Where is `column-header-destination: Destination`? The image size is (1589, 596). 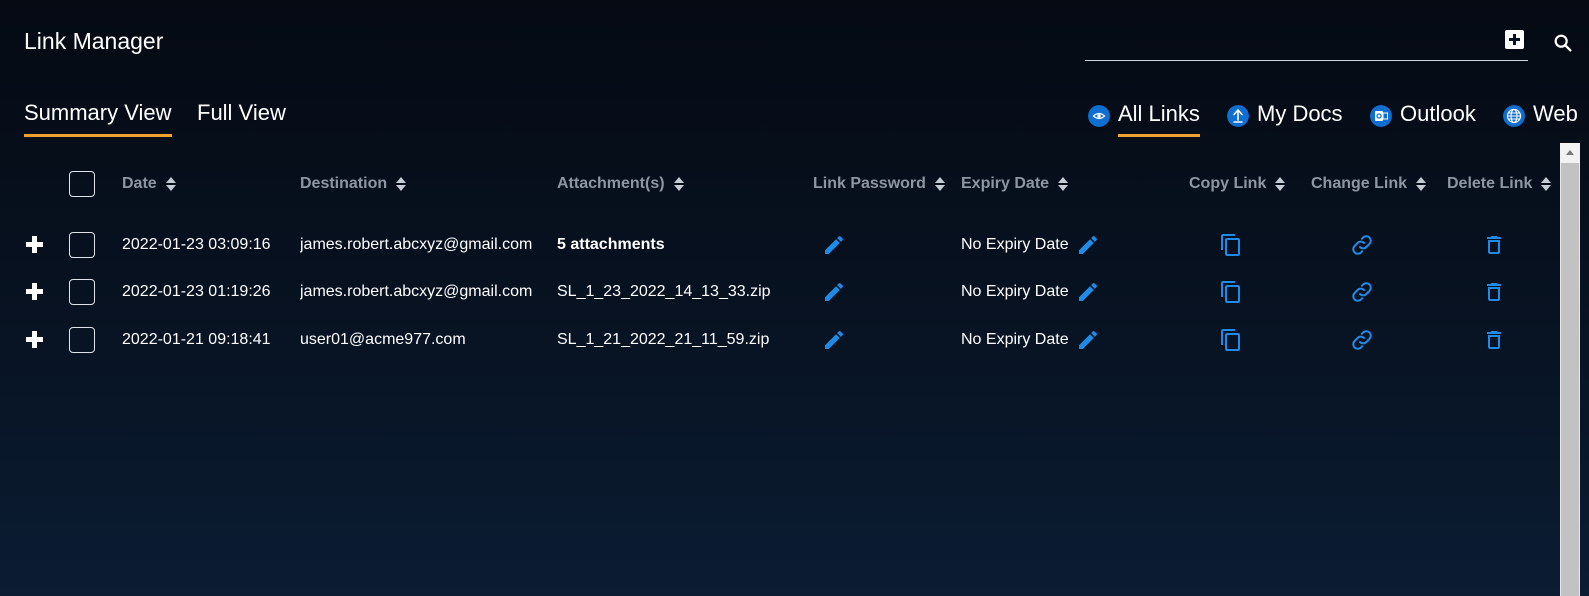
column-header-destination: Destination is located at coordinates (353, 184).